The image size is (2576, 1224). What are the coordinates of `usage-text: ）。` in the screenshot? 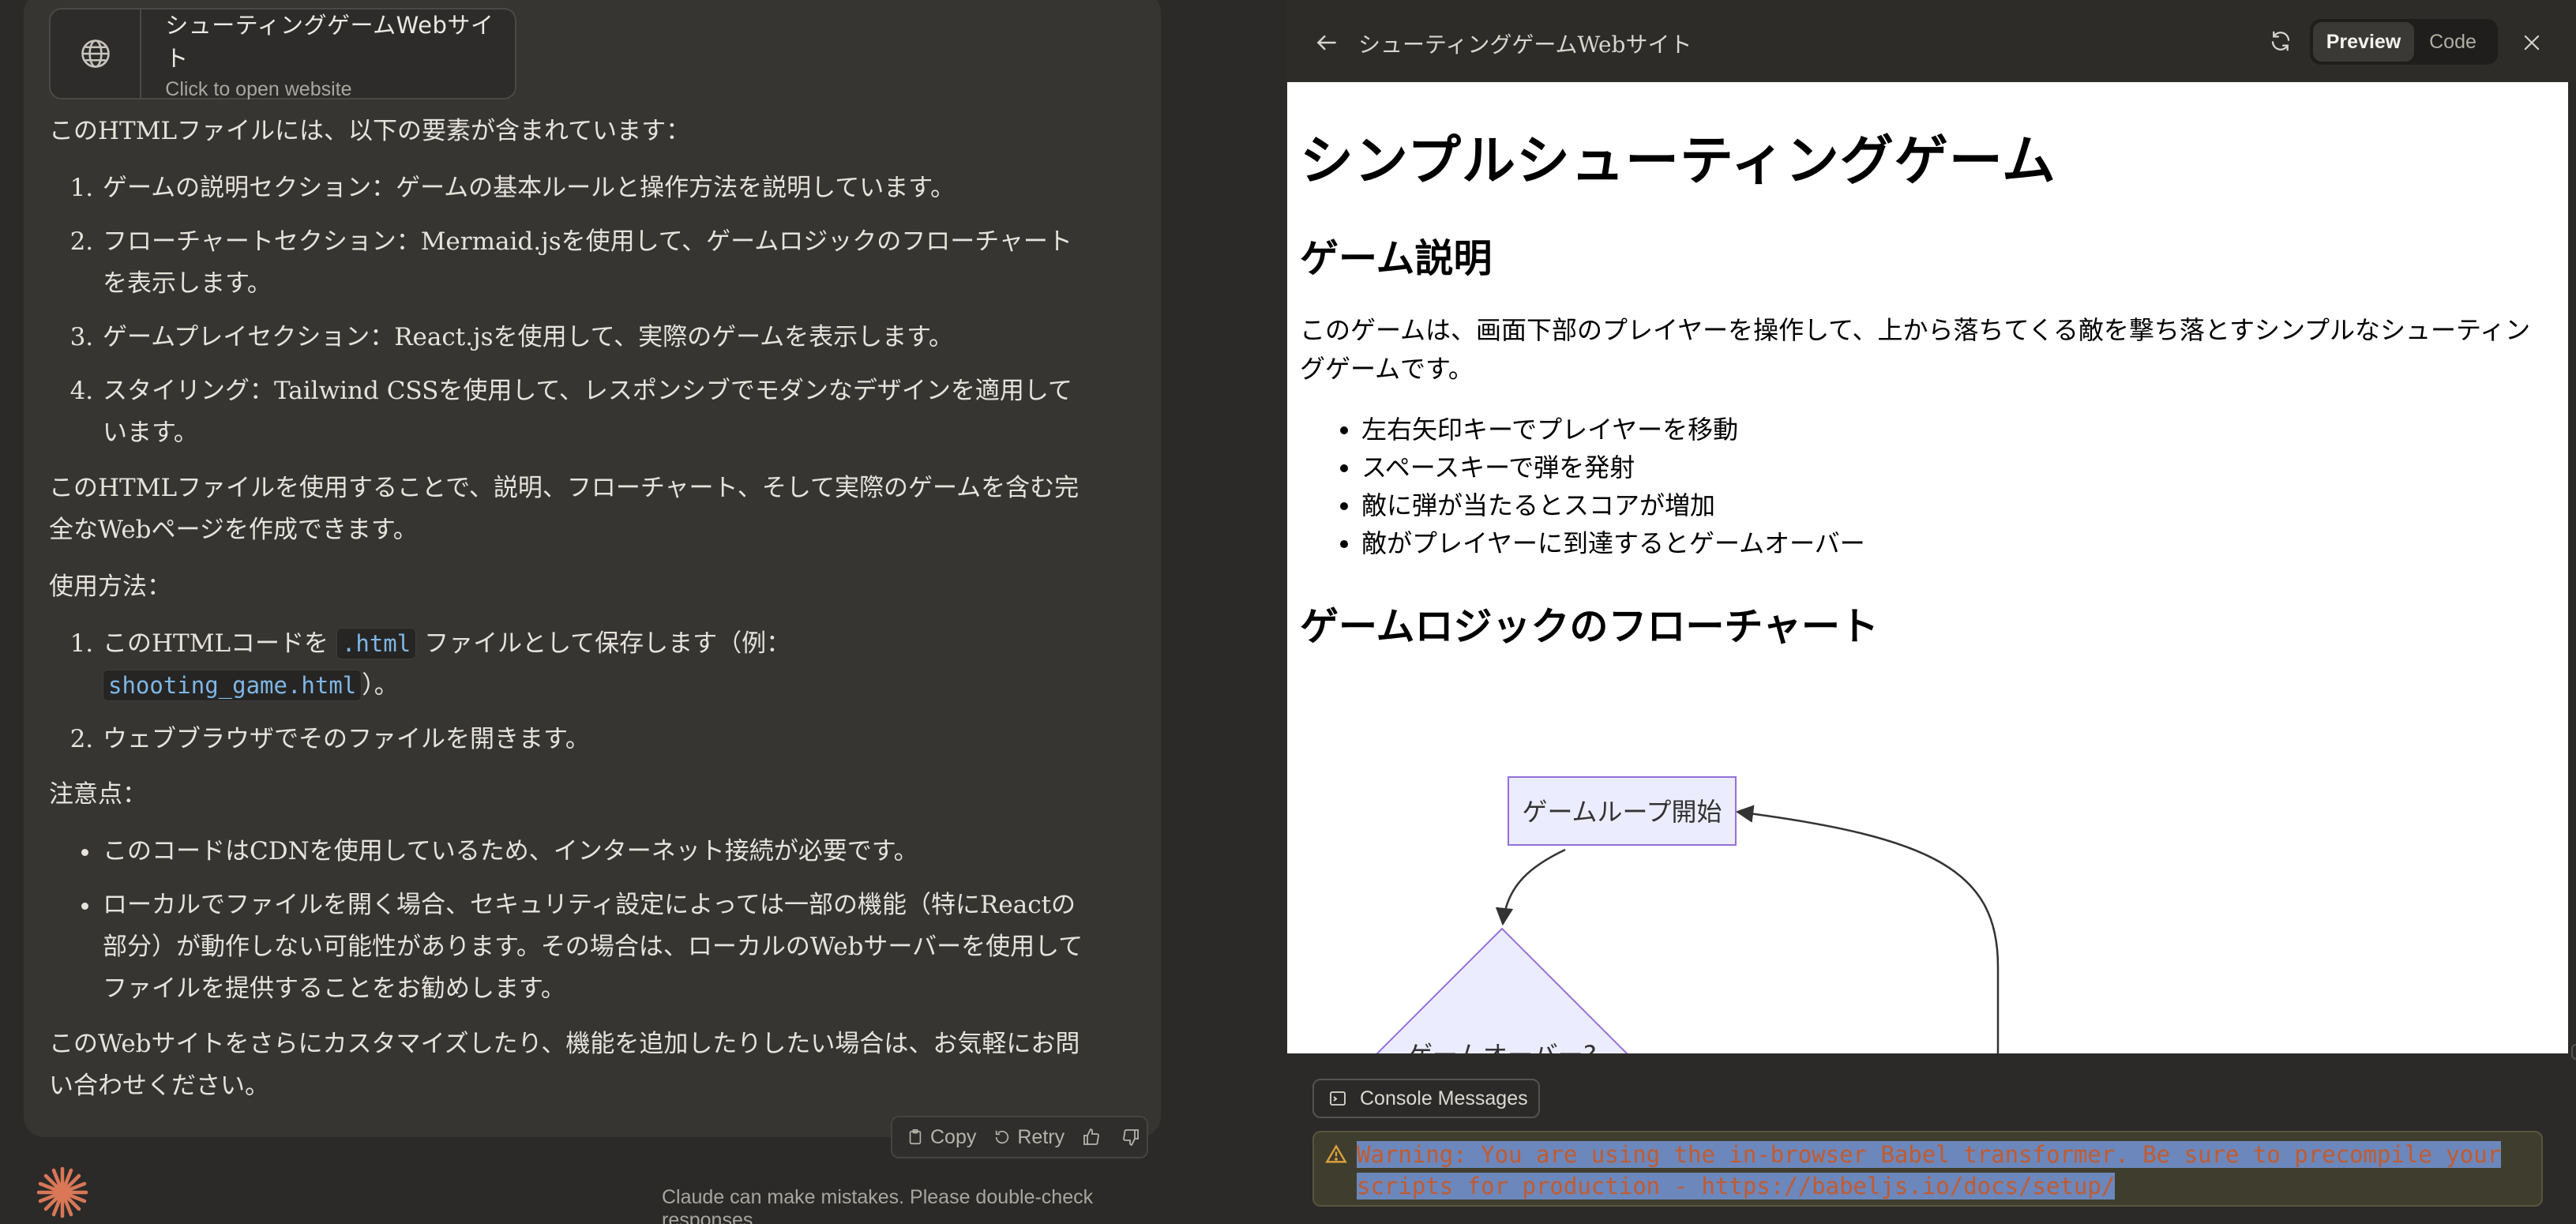 It's located at (380, 685).